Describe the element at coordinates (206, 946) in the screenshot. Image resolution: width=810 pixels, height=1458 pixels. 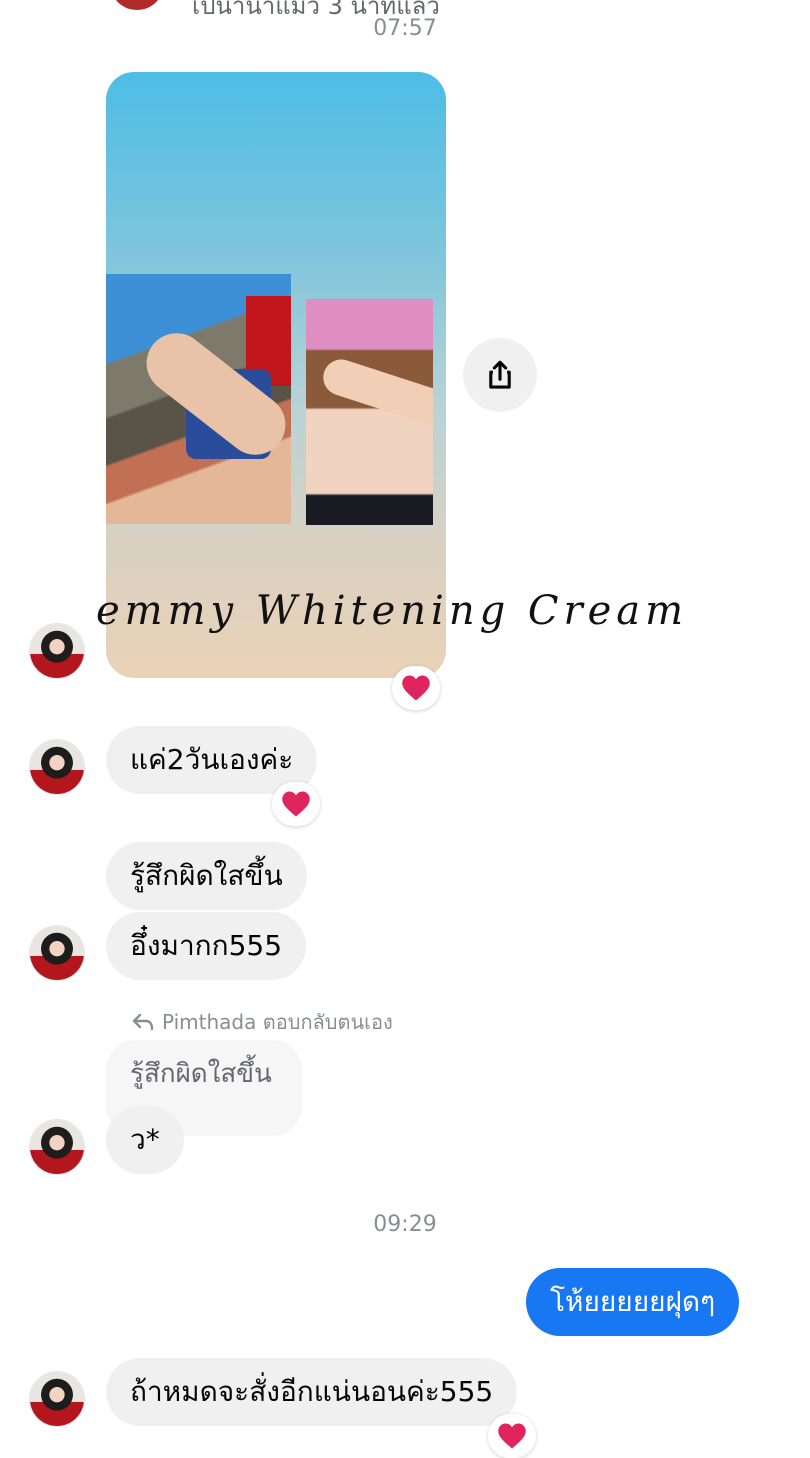
I see `message-bubble: อึ๋งมากก555` at that location.